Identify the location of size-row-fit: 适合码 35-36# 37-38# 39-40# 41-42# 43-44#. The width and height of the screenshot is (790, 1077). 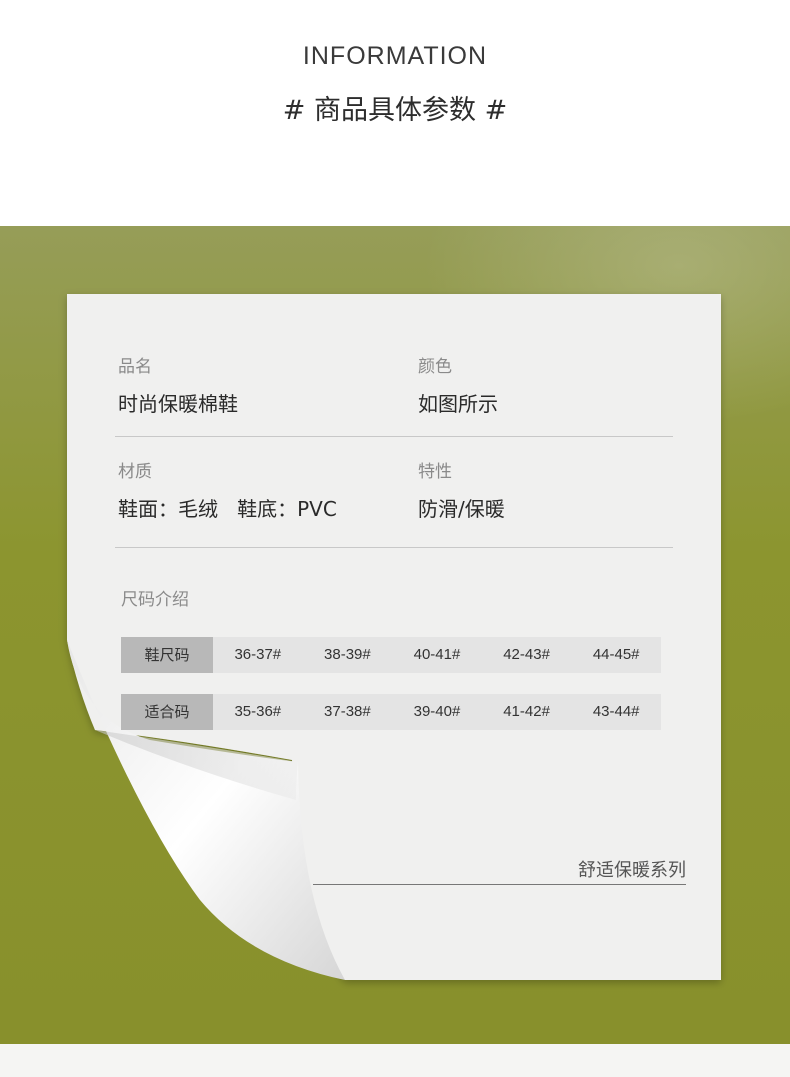
(391, 712).